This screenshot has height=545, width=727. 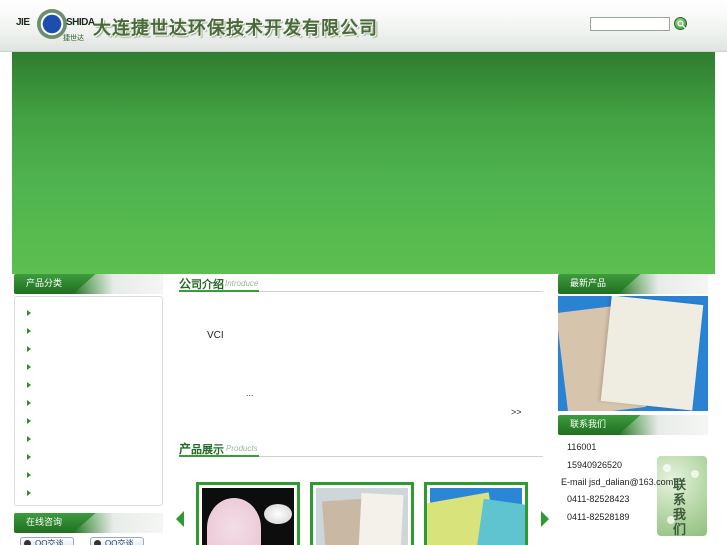 What do you see at coordinates (235, 28) in the screenshot?
I see `company-name: 大连捷世达环保技术开发有限公司` at bounding box center [235, 28].